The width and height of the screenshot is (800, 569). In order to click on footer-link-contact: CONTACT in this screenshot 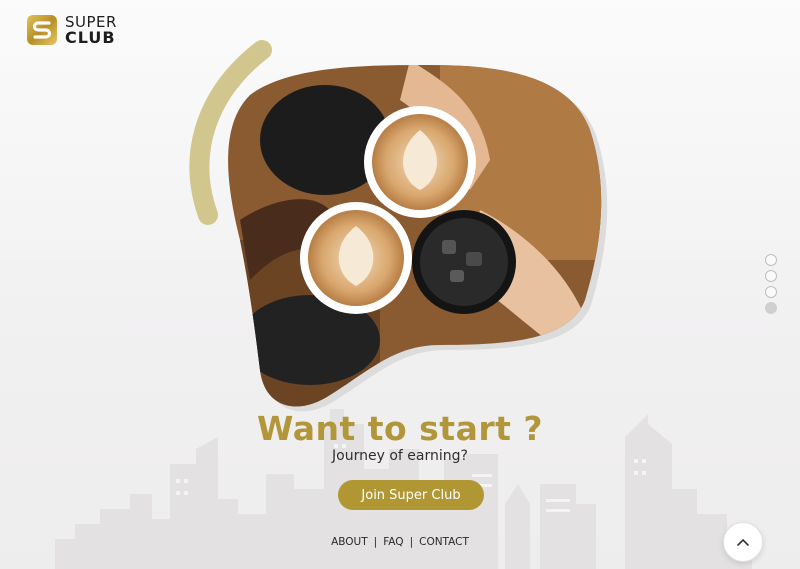, I will do `click(444, 542)`.